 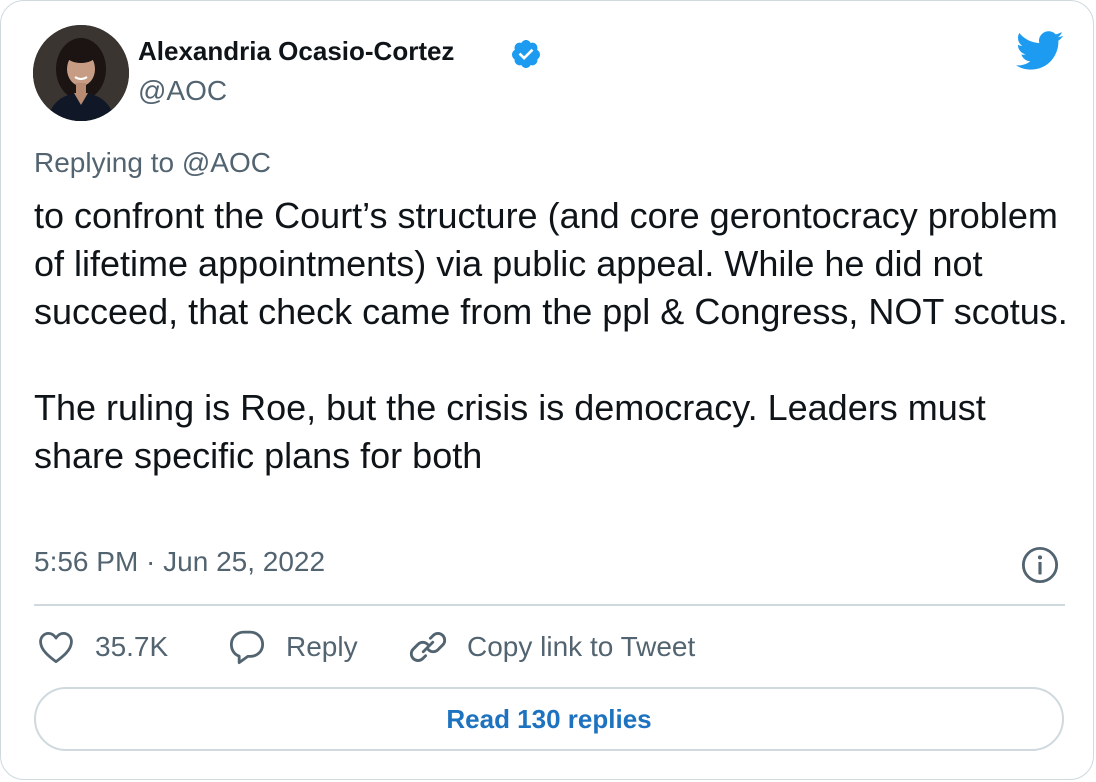 I want to click on author-name: Alexandria Ocasio-Cortez, so click(x=296, y=51).